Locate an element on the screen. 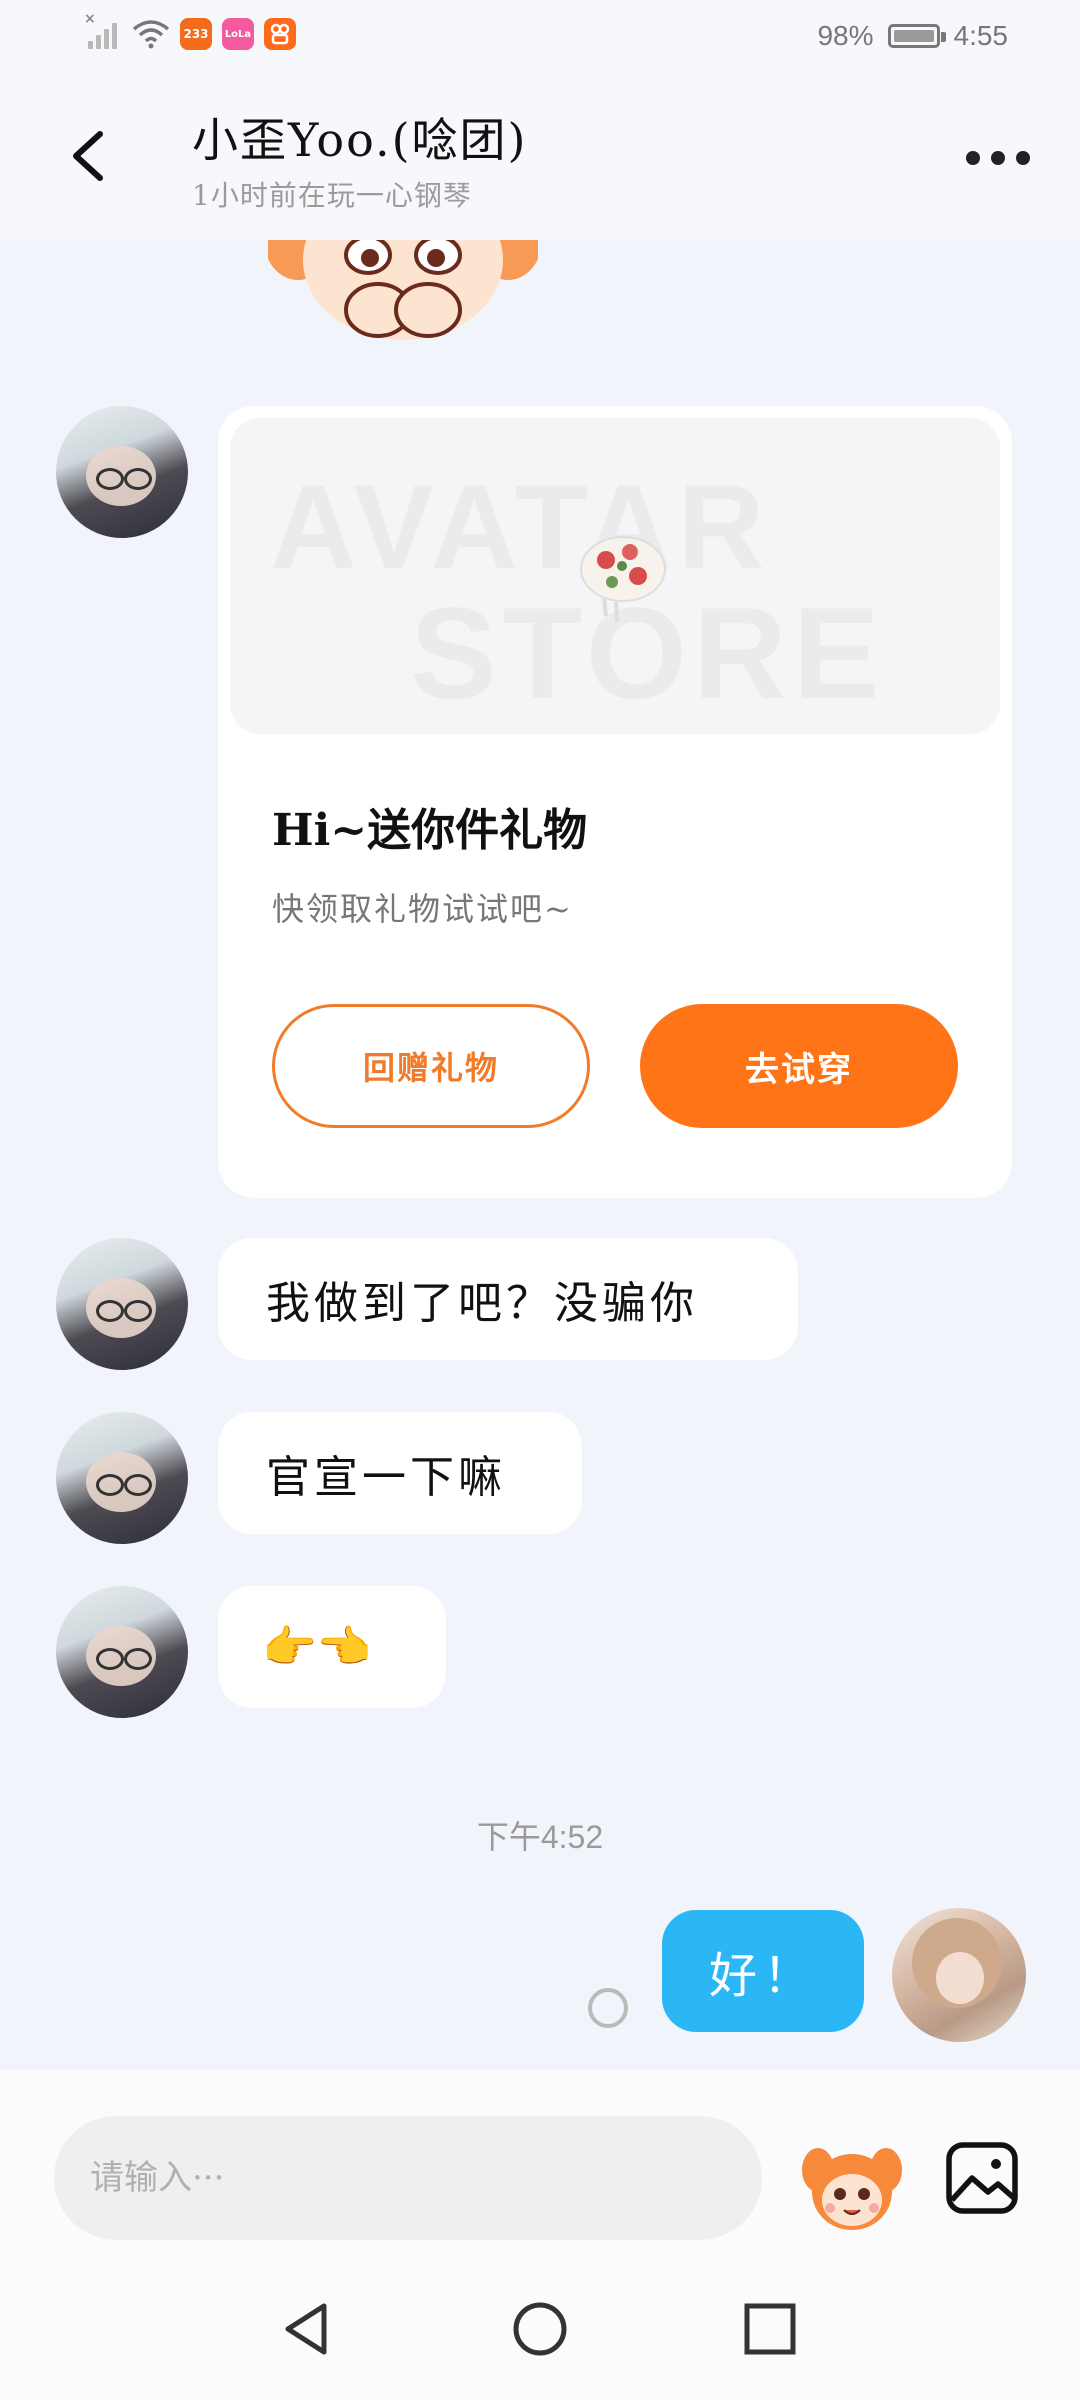 The width and height of the screenshot is (1080, 2400). contact-name: 小歪Yoo.(唸团) is located at coordinates (359, 137).